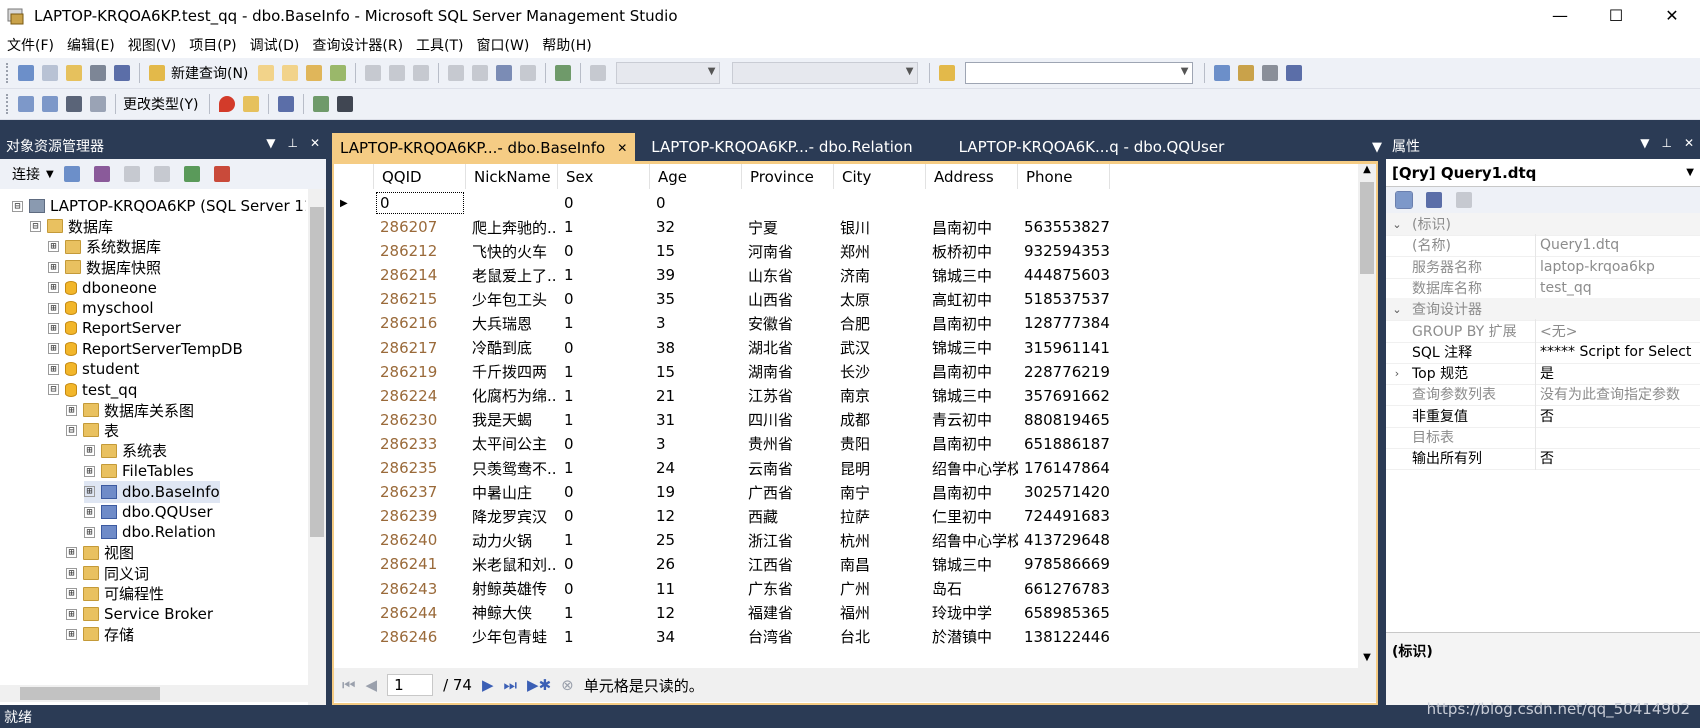  I want to click on grid-cell: 11, so click(696, 589).